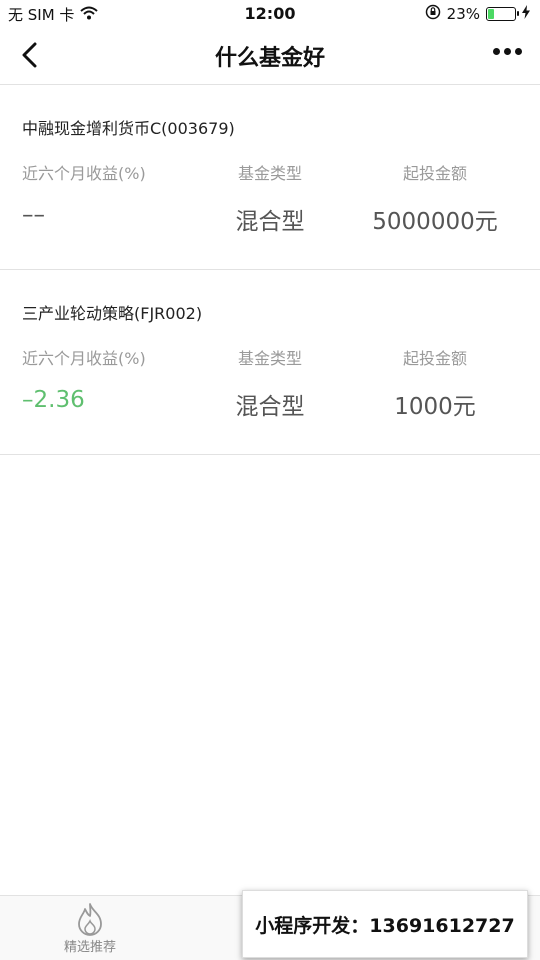  What do you see at coordinates (33, 215) in the screenshot?
I see `return-value: ––` at bounding box center [33, 215].